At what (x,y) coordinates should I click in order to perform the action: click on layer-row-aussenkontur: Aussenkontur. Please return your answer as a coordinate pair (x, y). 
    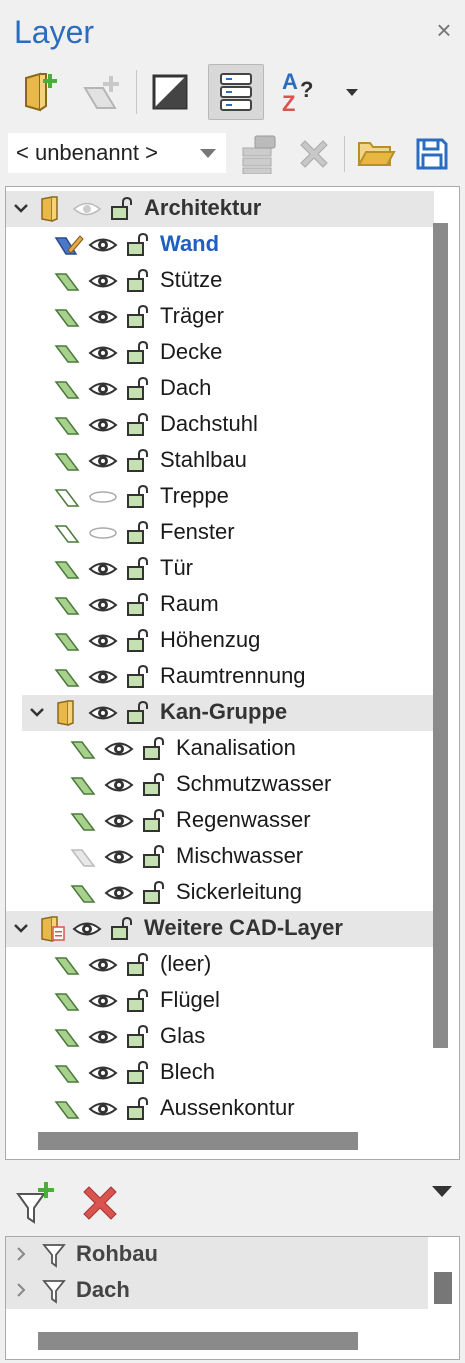
    Looking at the image, I should click on (220, 1109).